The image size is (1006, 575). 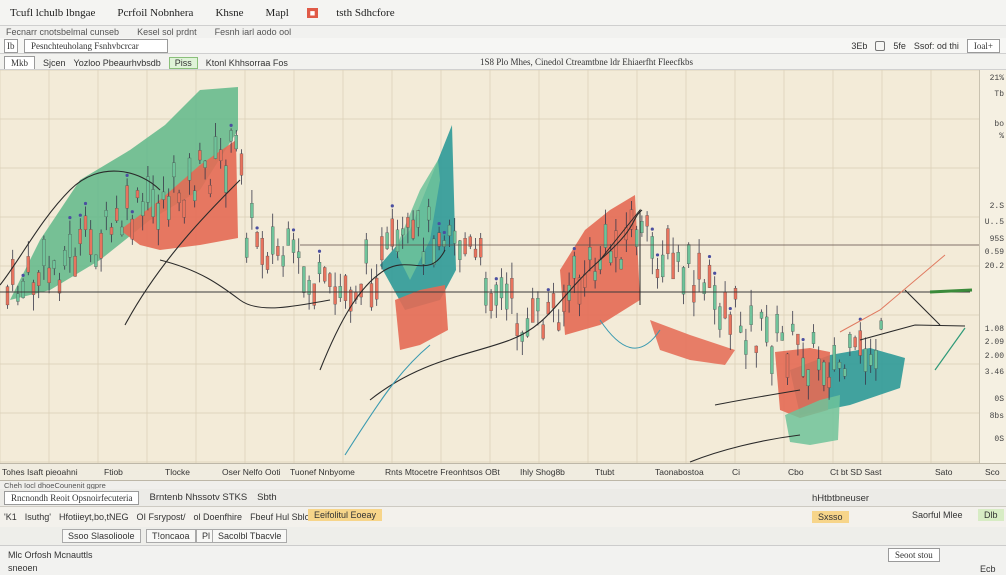 I want to click on tab-item: Sacolbl Tbacvle, so click(x=250, y=536).